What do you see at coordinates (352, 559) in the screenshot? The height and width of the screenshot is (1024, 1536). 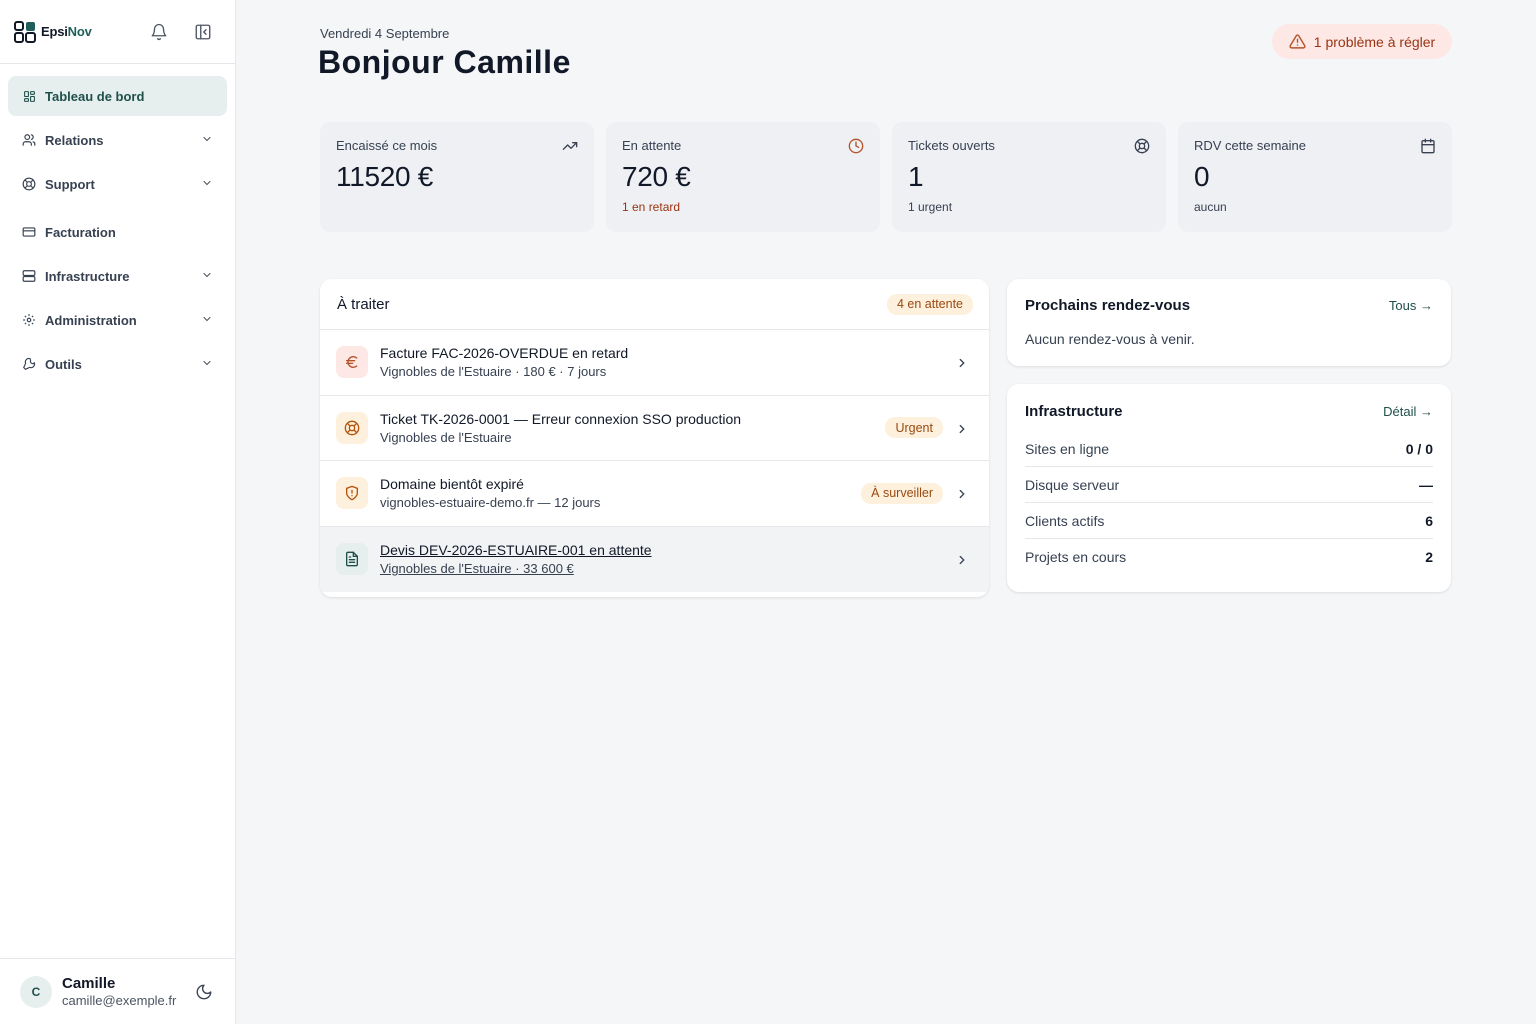 I see `document-icon` at bounding box center [352, 559].